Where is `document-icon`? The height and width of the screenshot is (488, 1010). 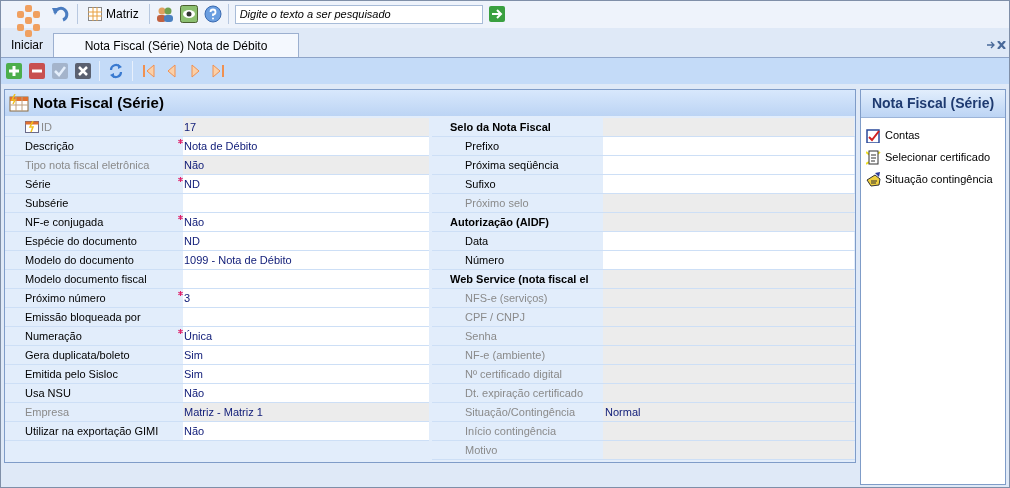 document-icon is located at coordinates (873, 157).